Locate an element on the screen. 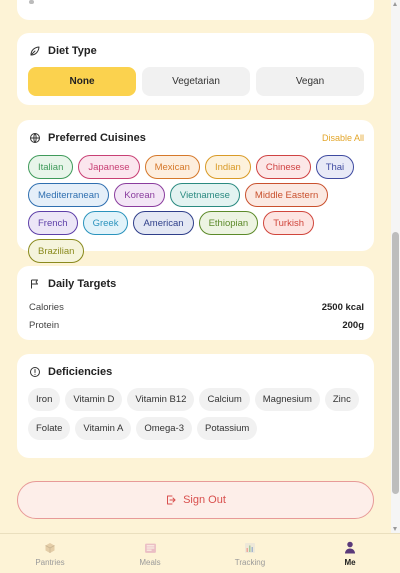 The height and width of the screenshot is (573, 400). diet-option-vegetarian: Vegetarian is located at coordinates (196, 81).